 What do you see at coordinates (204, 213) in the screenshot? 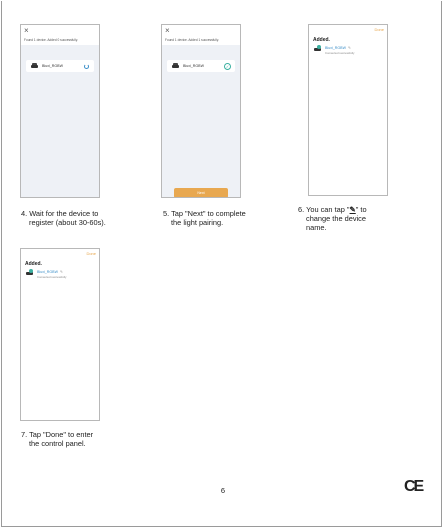
I see `caption-line: 5. Tap "Next" to complete` at bounding box center [204, 213].